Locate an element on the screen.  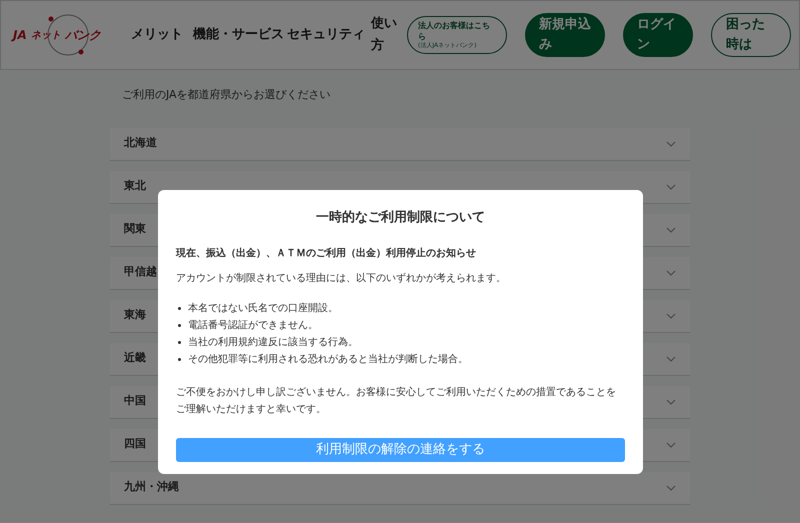
notice-heading: 現在、振込（出金）、ＡＴＭのご利用（出金）利用停止のお知らせ is located at coordinates (326, 253).